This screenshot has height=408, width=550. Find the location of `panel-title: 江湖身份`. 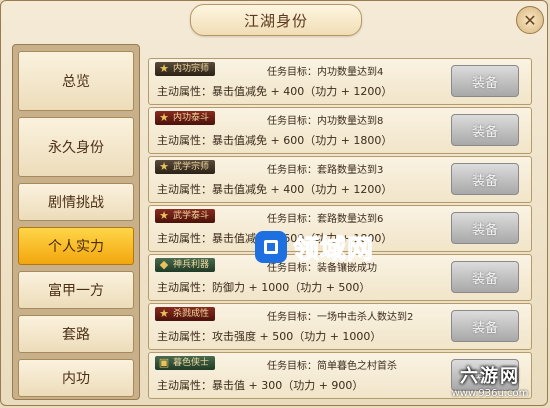

panel-title: 江湖身份 is located at coordinates (275, 20).